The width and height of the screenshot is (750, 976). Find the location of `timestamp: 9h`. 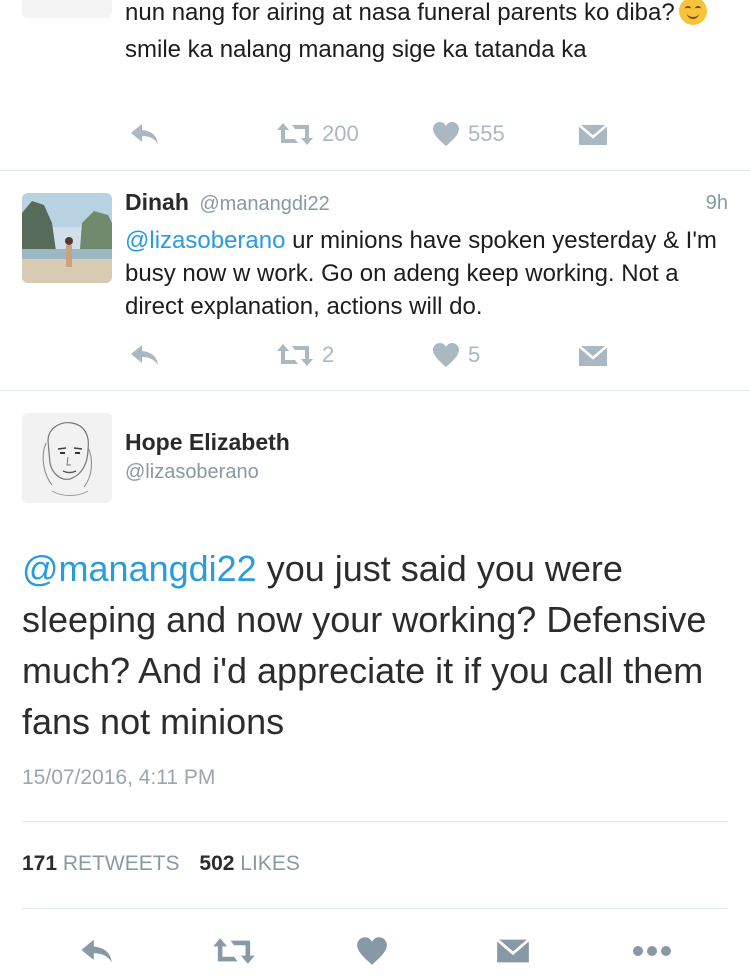

timestamp: 9h is located at coordinates (717, 203).